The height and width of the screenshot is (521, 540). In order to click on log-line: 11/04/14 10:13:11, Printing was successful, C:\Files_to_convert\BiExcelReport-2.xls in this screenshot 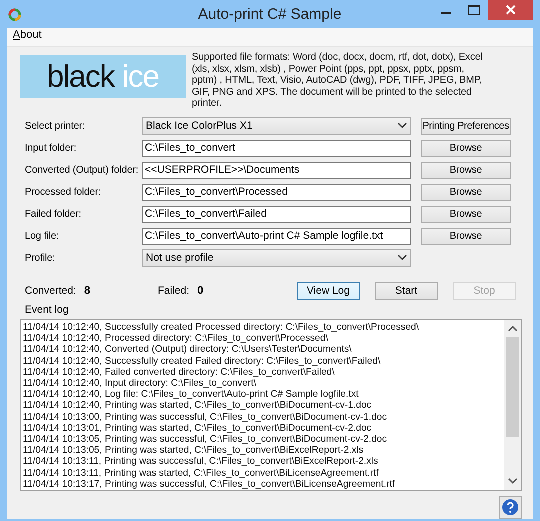, I will do `click(200, 462)`.